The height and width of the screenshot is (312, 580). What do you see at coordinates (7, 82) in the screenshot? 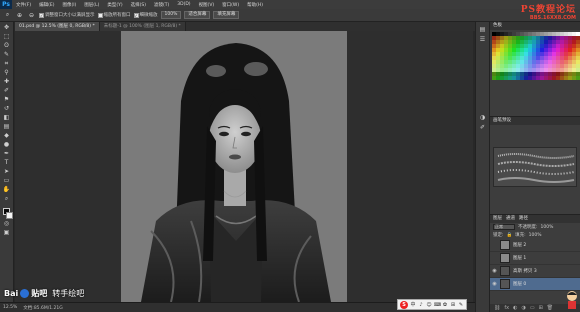
I see `healing-brush-icon: ✚` at bounding box center [7, 82].